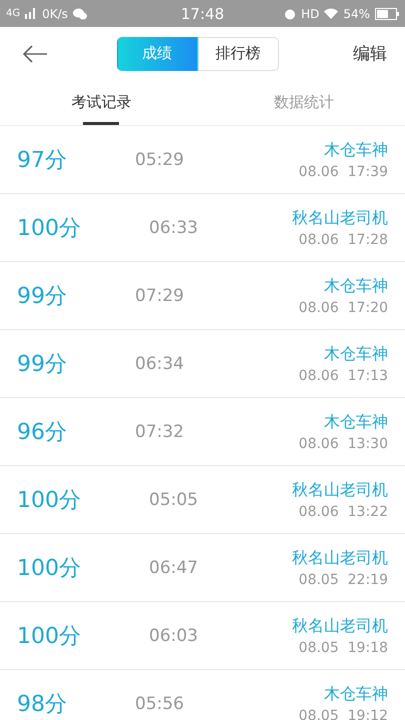 The width and height of the screenshot is (405, 720). I want to click on record-row: 100分 05:05 秋名山老司机 08.06 13:22, so click(202, 500).